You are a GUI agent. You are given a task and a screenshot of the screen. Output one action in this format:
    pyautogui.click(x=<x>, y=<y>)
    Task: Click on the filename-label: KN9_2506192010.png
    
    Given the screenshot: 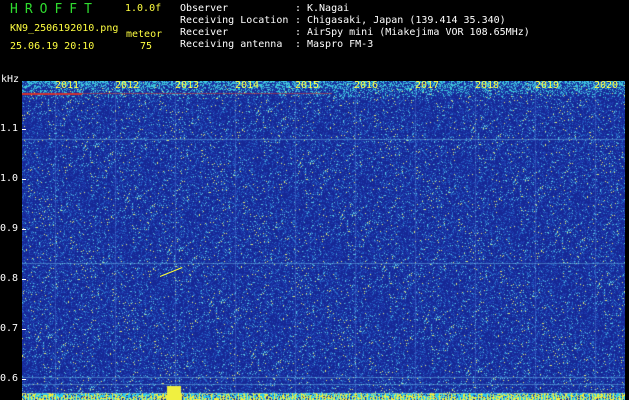 What is the action you would take?
    pyautogui.click(x=64, y=28)
    